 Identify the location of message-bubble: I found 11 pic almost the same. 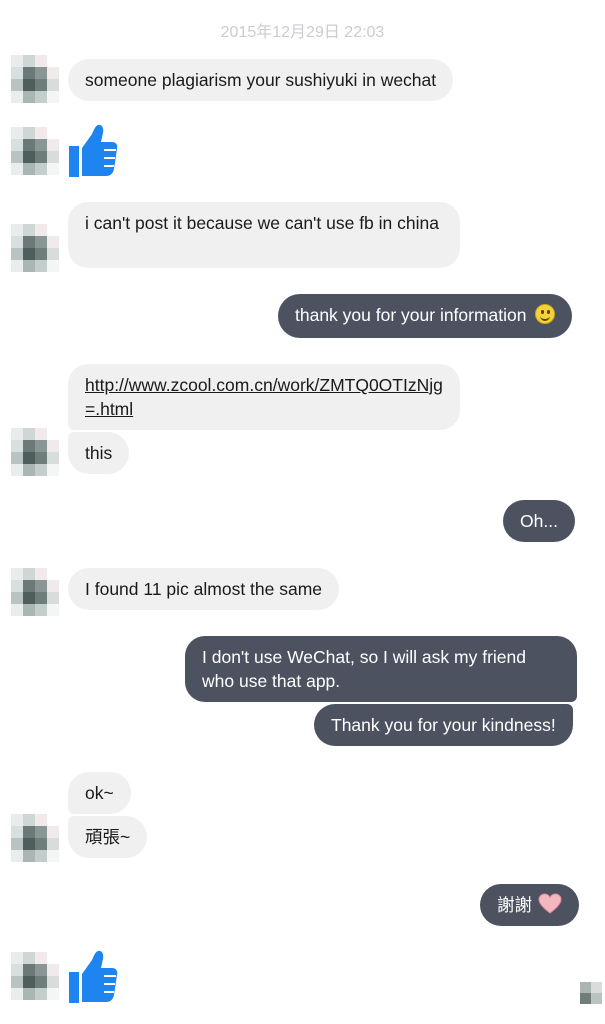
(204, 589).